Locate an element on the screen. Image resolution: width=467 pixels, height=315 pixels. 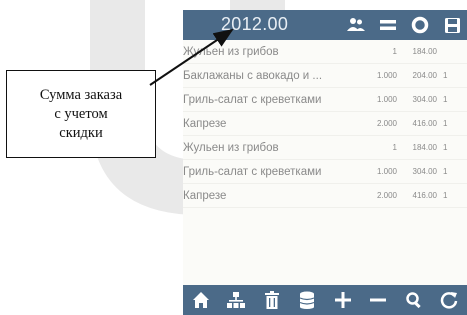
list-item: Баклажаны с авокадо и ... 1.000 204.00 1 is located at coordinates (325, 76).